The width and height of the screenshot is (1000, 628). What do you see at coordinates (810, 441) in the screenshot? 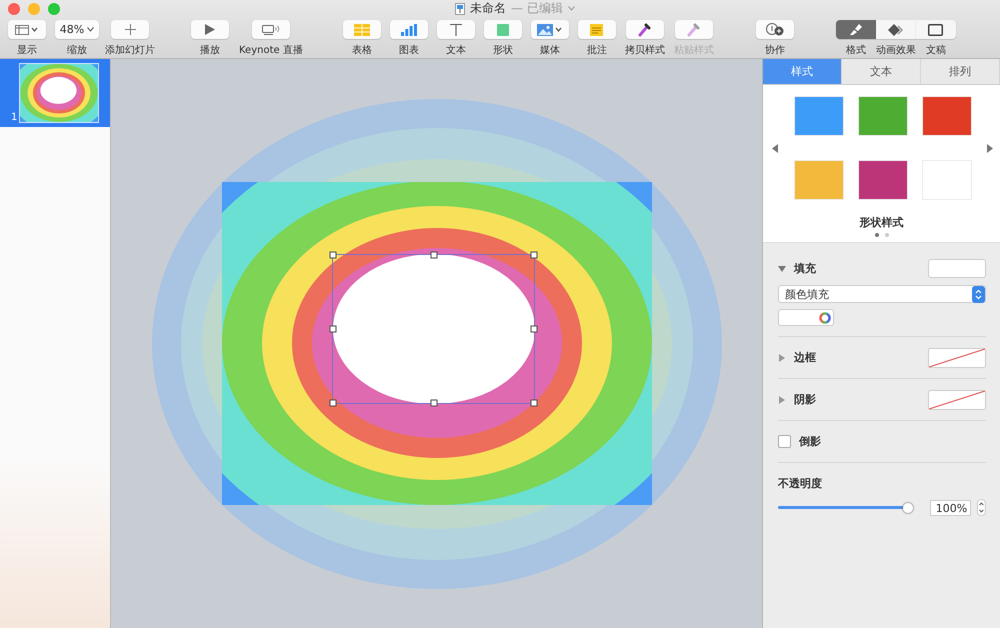
I see `section-label: 倒影` at bounding box center [810, 441].